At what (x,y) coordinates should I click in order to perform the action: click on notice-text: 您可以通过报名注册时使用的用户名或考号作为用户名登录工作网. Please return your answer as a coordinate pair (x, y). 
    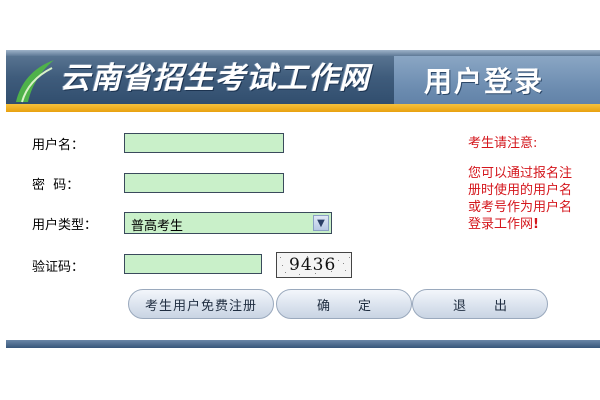
    Looking at the image, I should click on (520, 199).